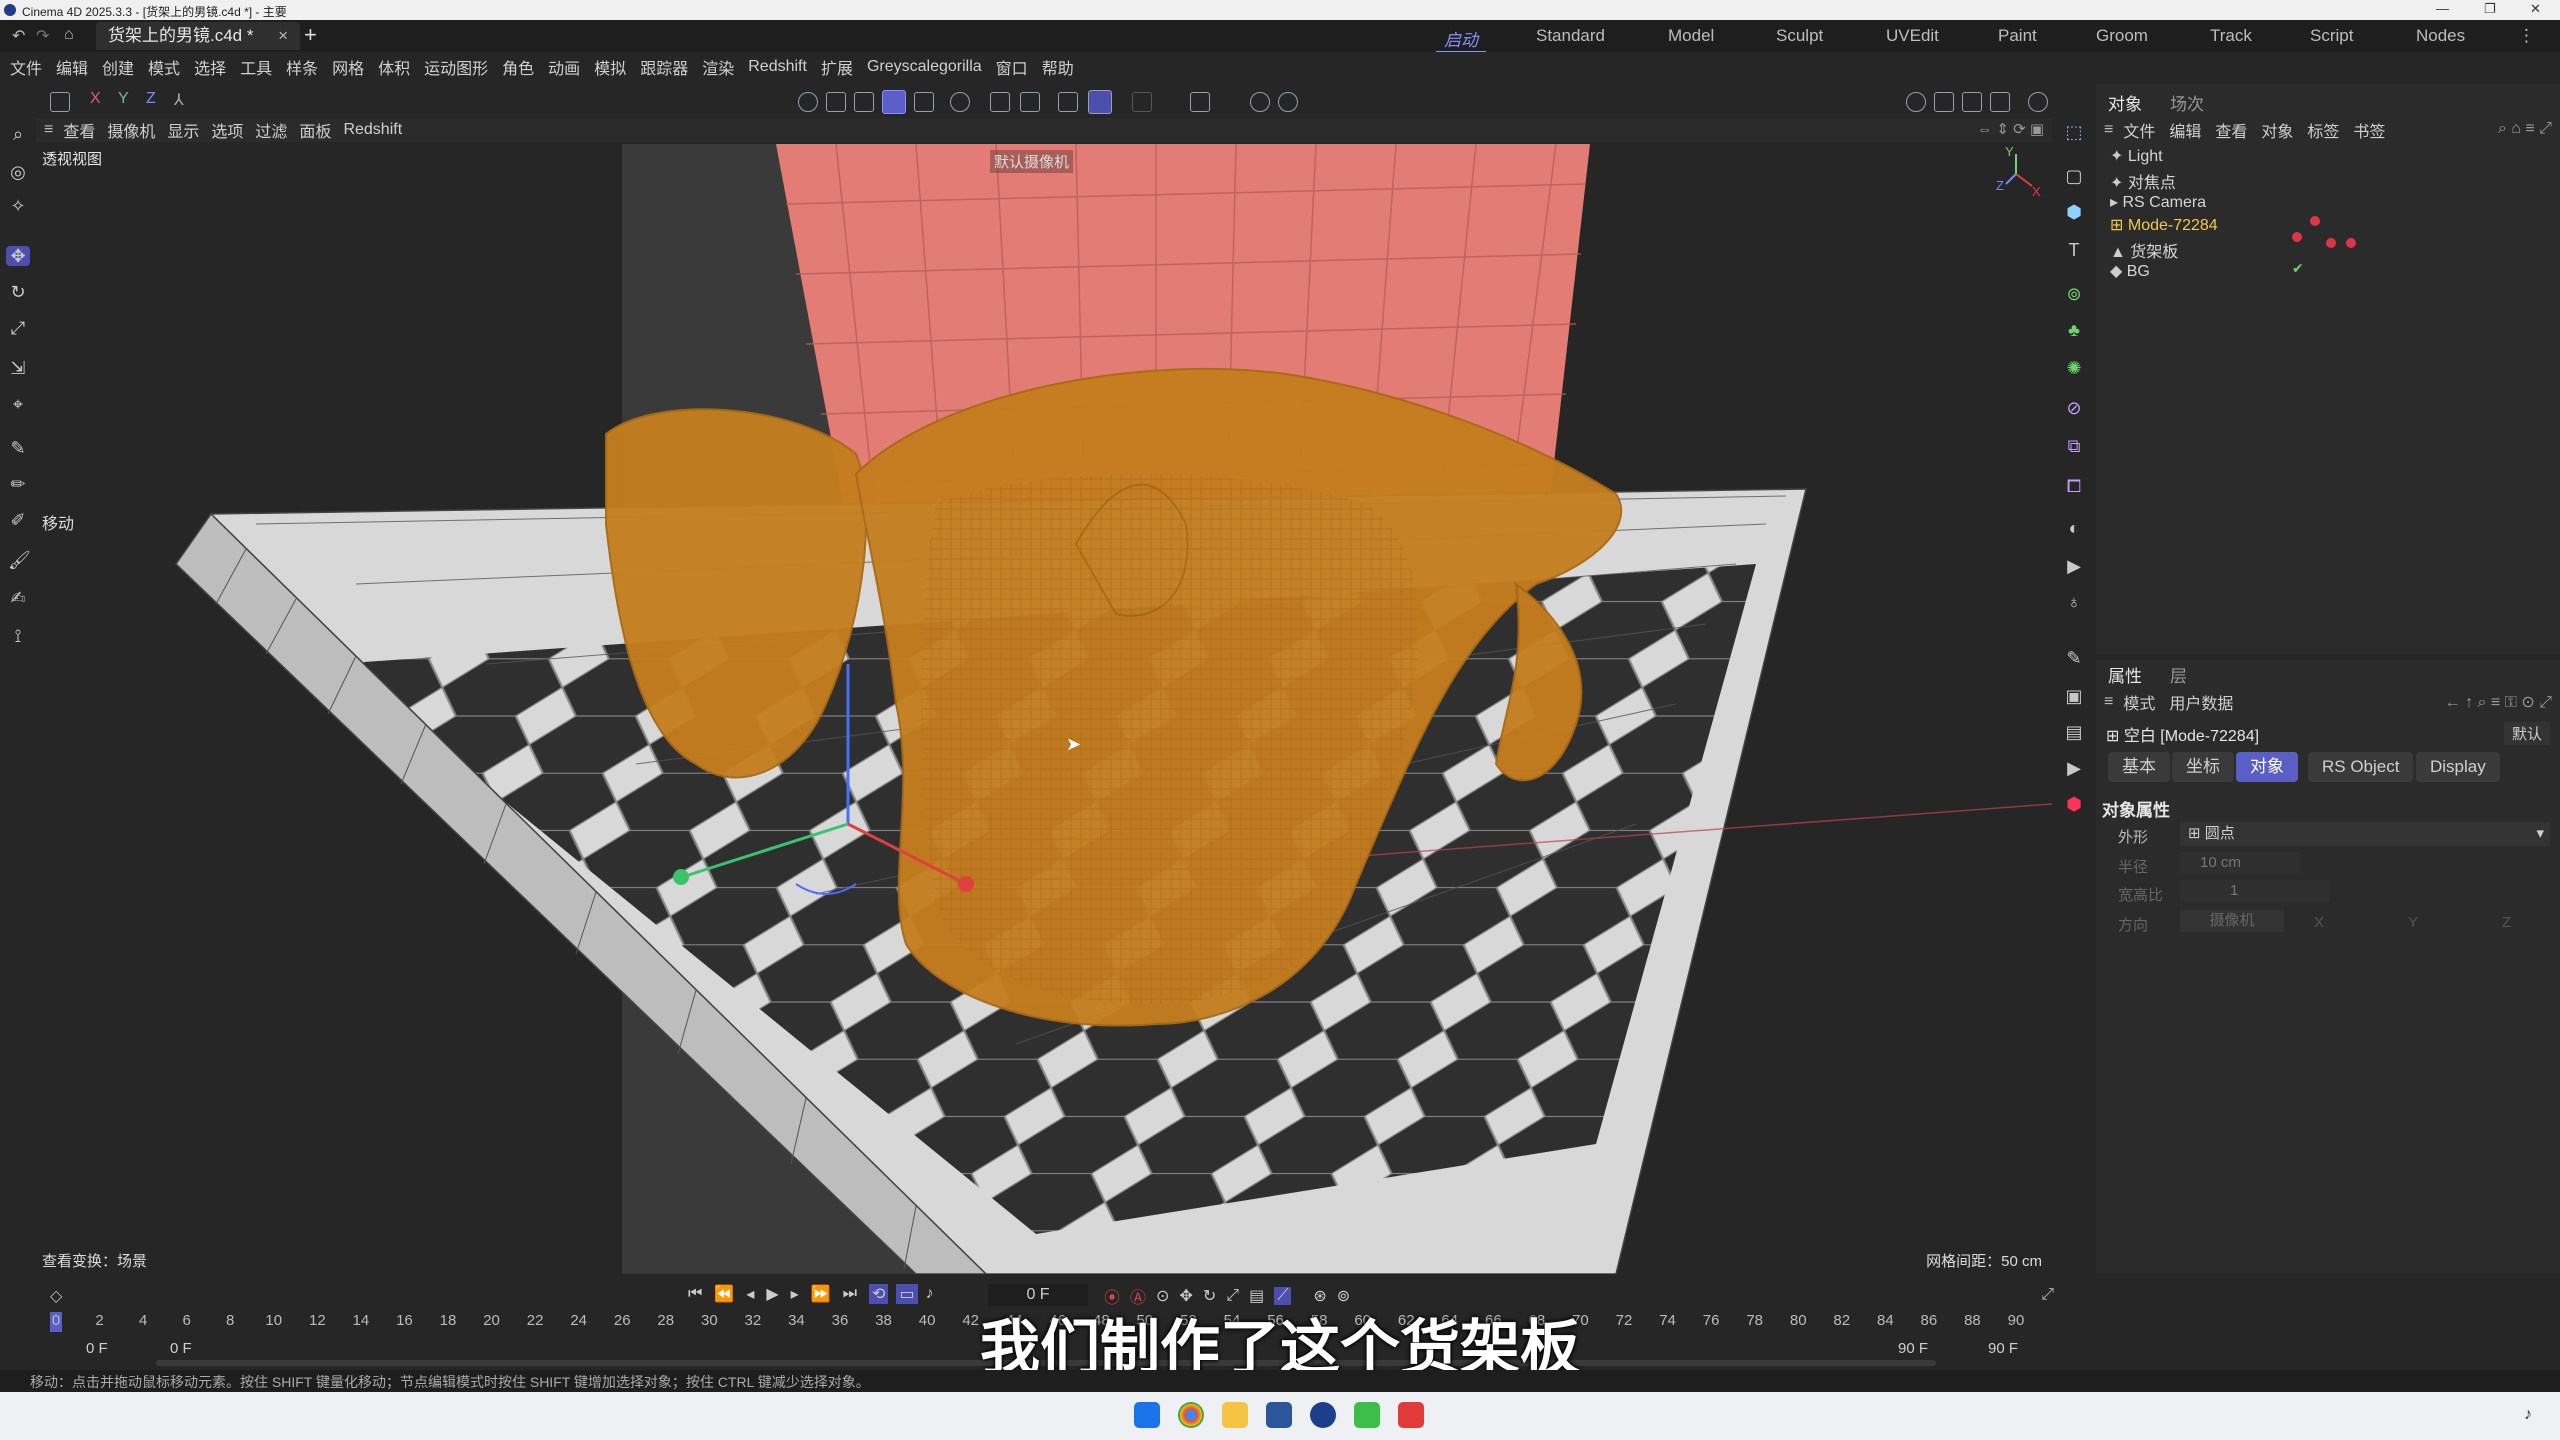 The width and height of the screenshot is (2560, 1440). Describe the element at coordinates (1288, 102) in the screenshot. I see `solo-icon` at that location.